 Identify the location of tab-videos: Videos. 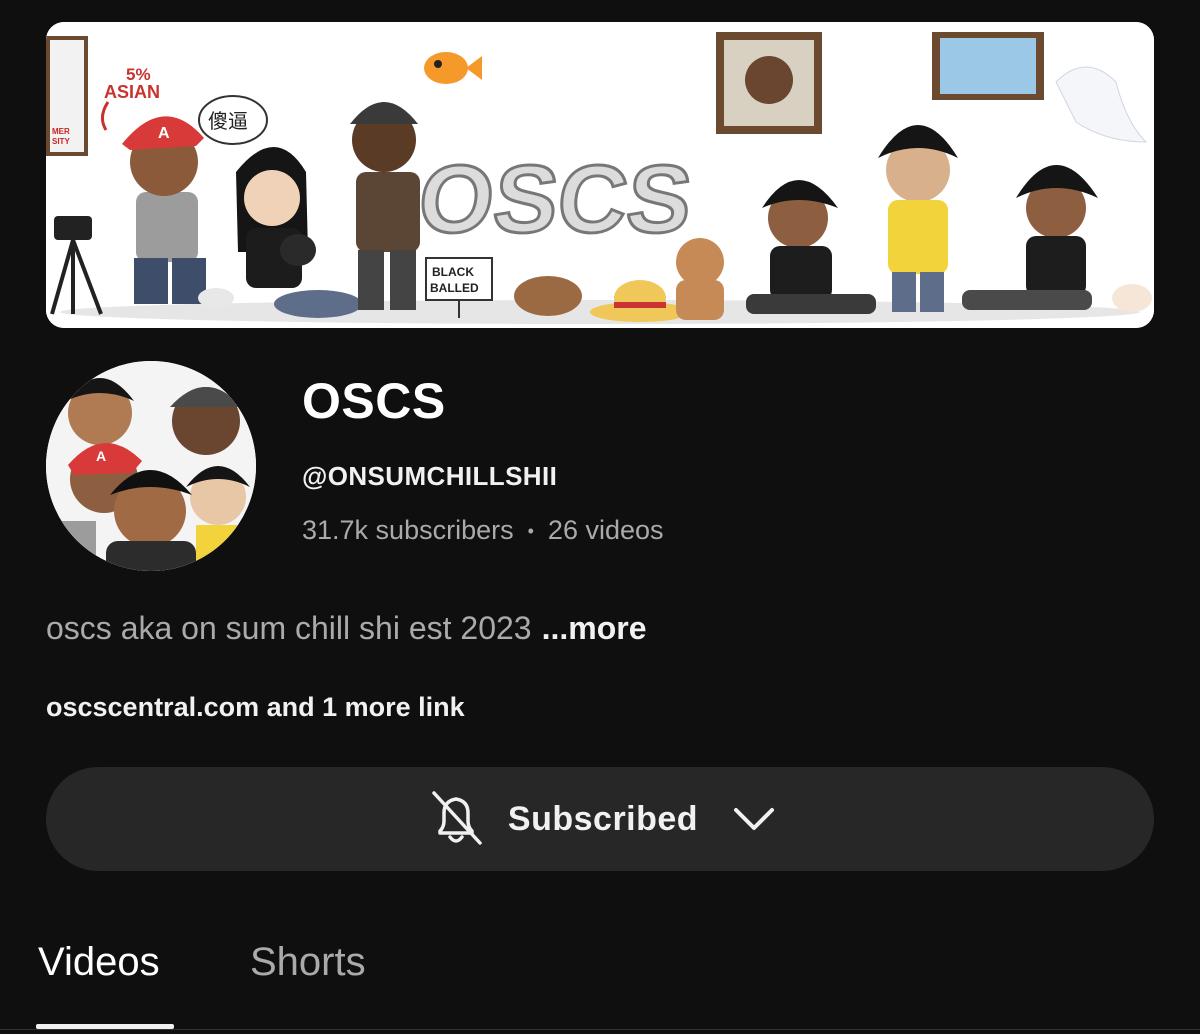
(99, 962).